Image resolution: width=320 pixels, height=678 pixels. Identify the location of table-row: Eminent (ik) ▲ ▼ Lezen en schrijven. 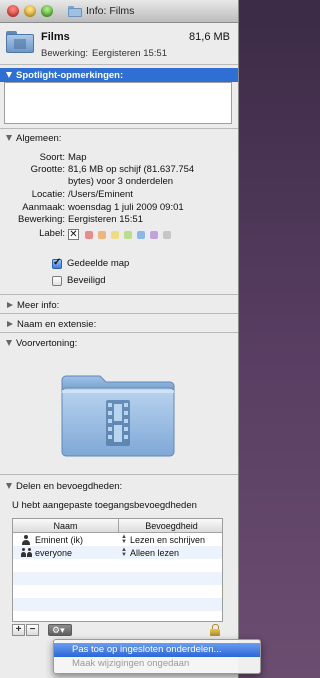
(117, 539).